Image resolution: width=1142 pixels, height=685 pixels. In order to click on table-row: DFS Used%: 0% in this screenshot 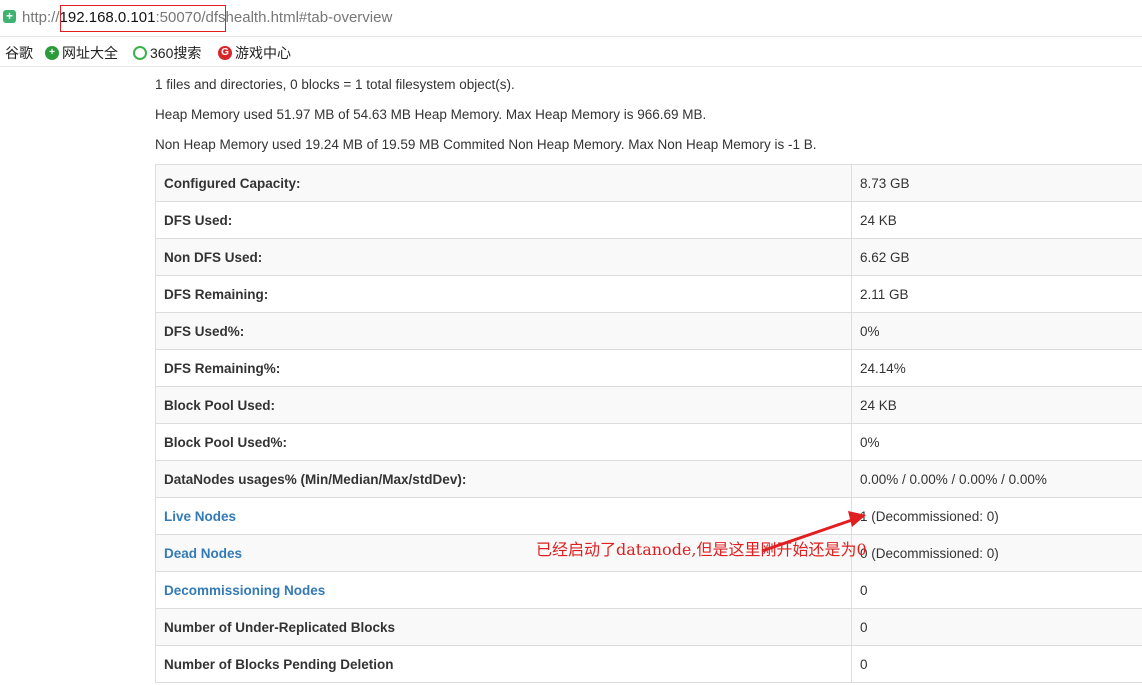, I will do `click(648, 331)`.